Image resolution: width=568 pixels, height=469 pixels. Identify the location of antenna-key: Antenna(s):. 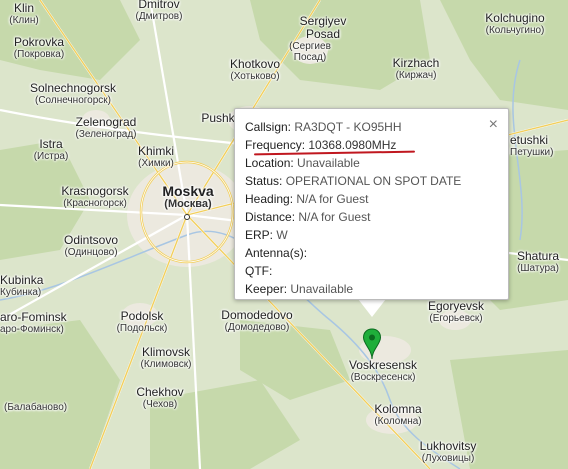
(276, 253).